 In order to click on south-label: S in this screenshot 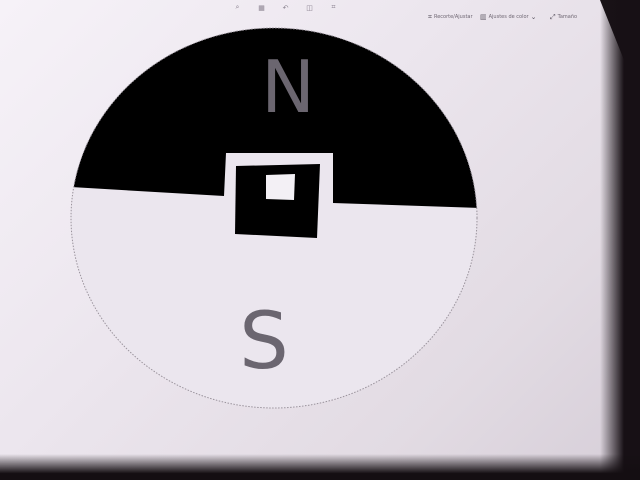, I will do `click(264, 342)`.